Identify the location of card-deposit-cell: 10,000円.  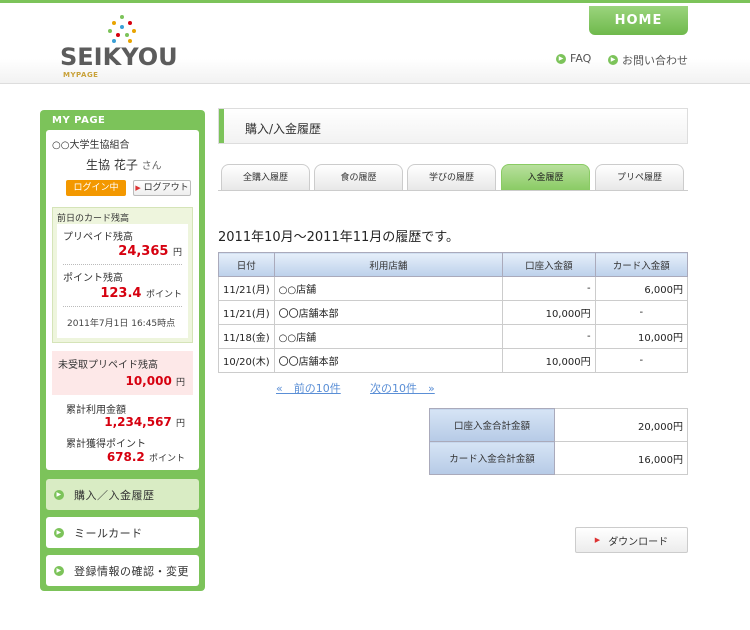
(641, 336).